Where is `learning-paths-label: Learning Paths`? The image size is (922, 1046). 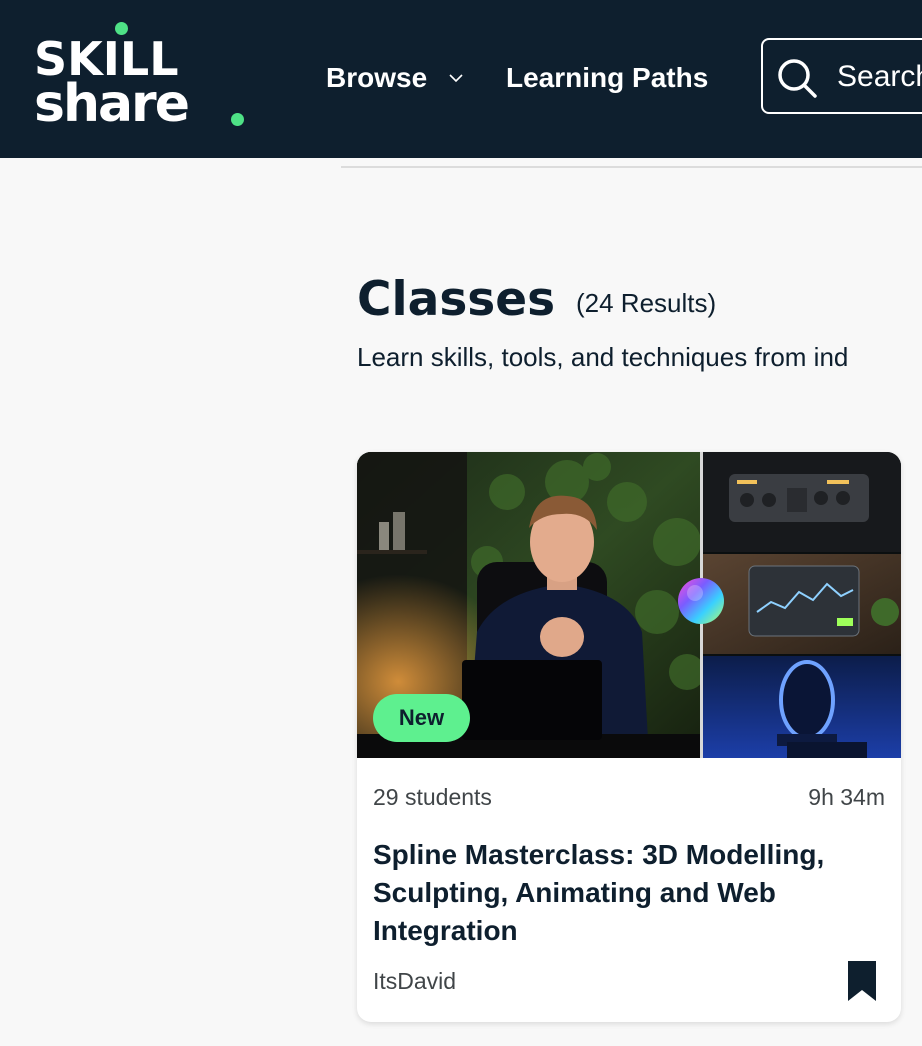
learning-paths-label: Learning Paths is located at coordinates (607, 77).